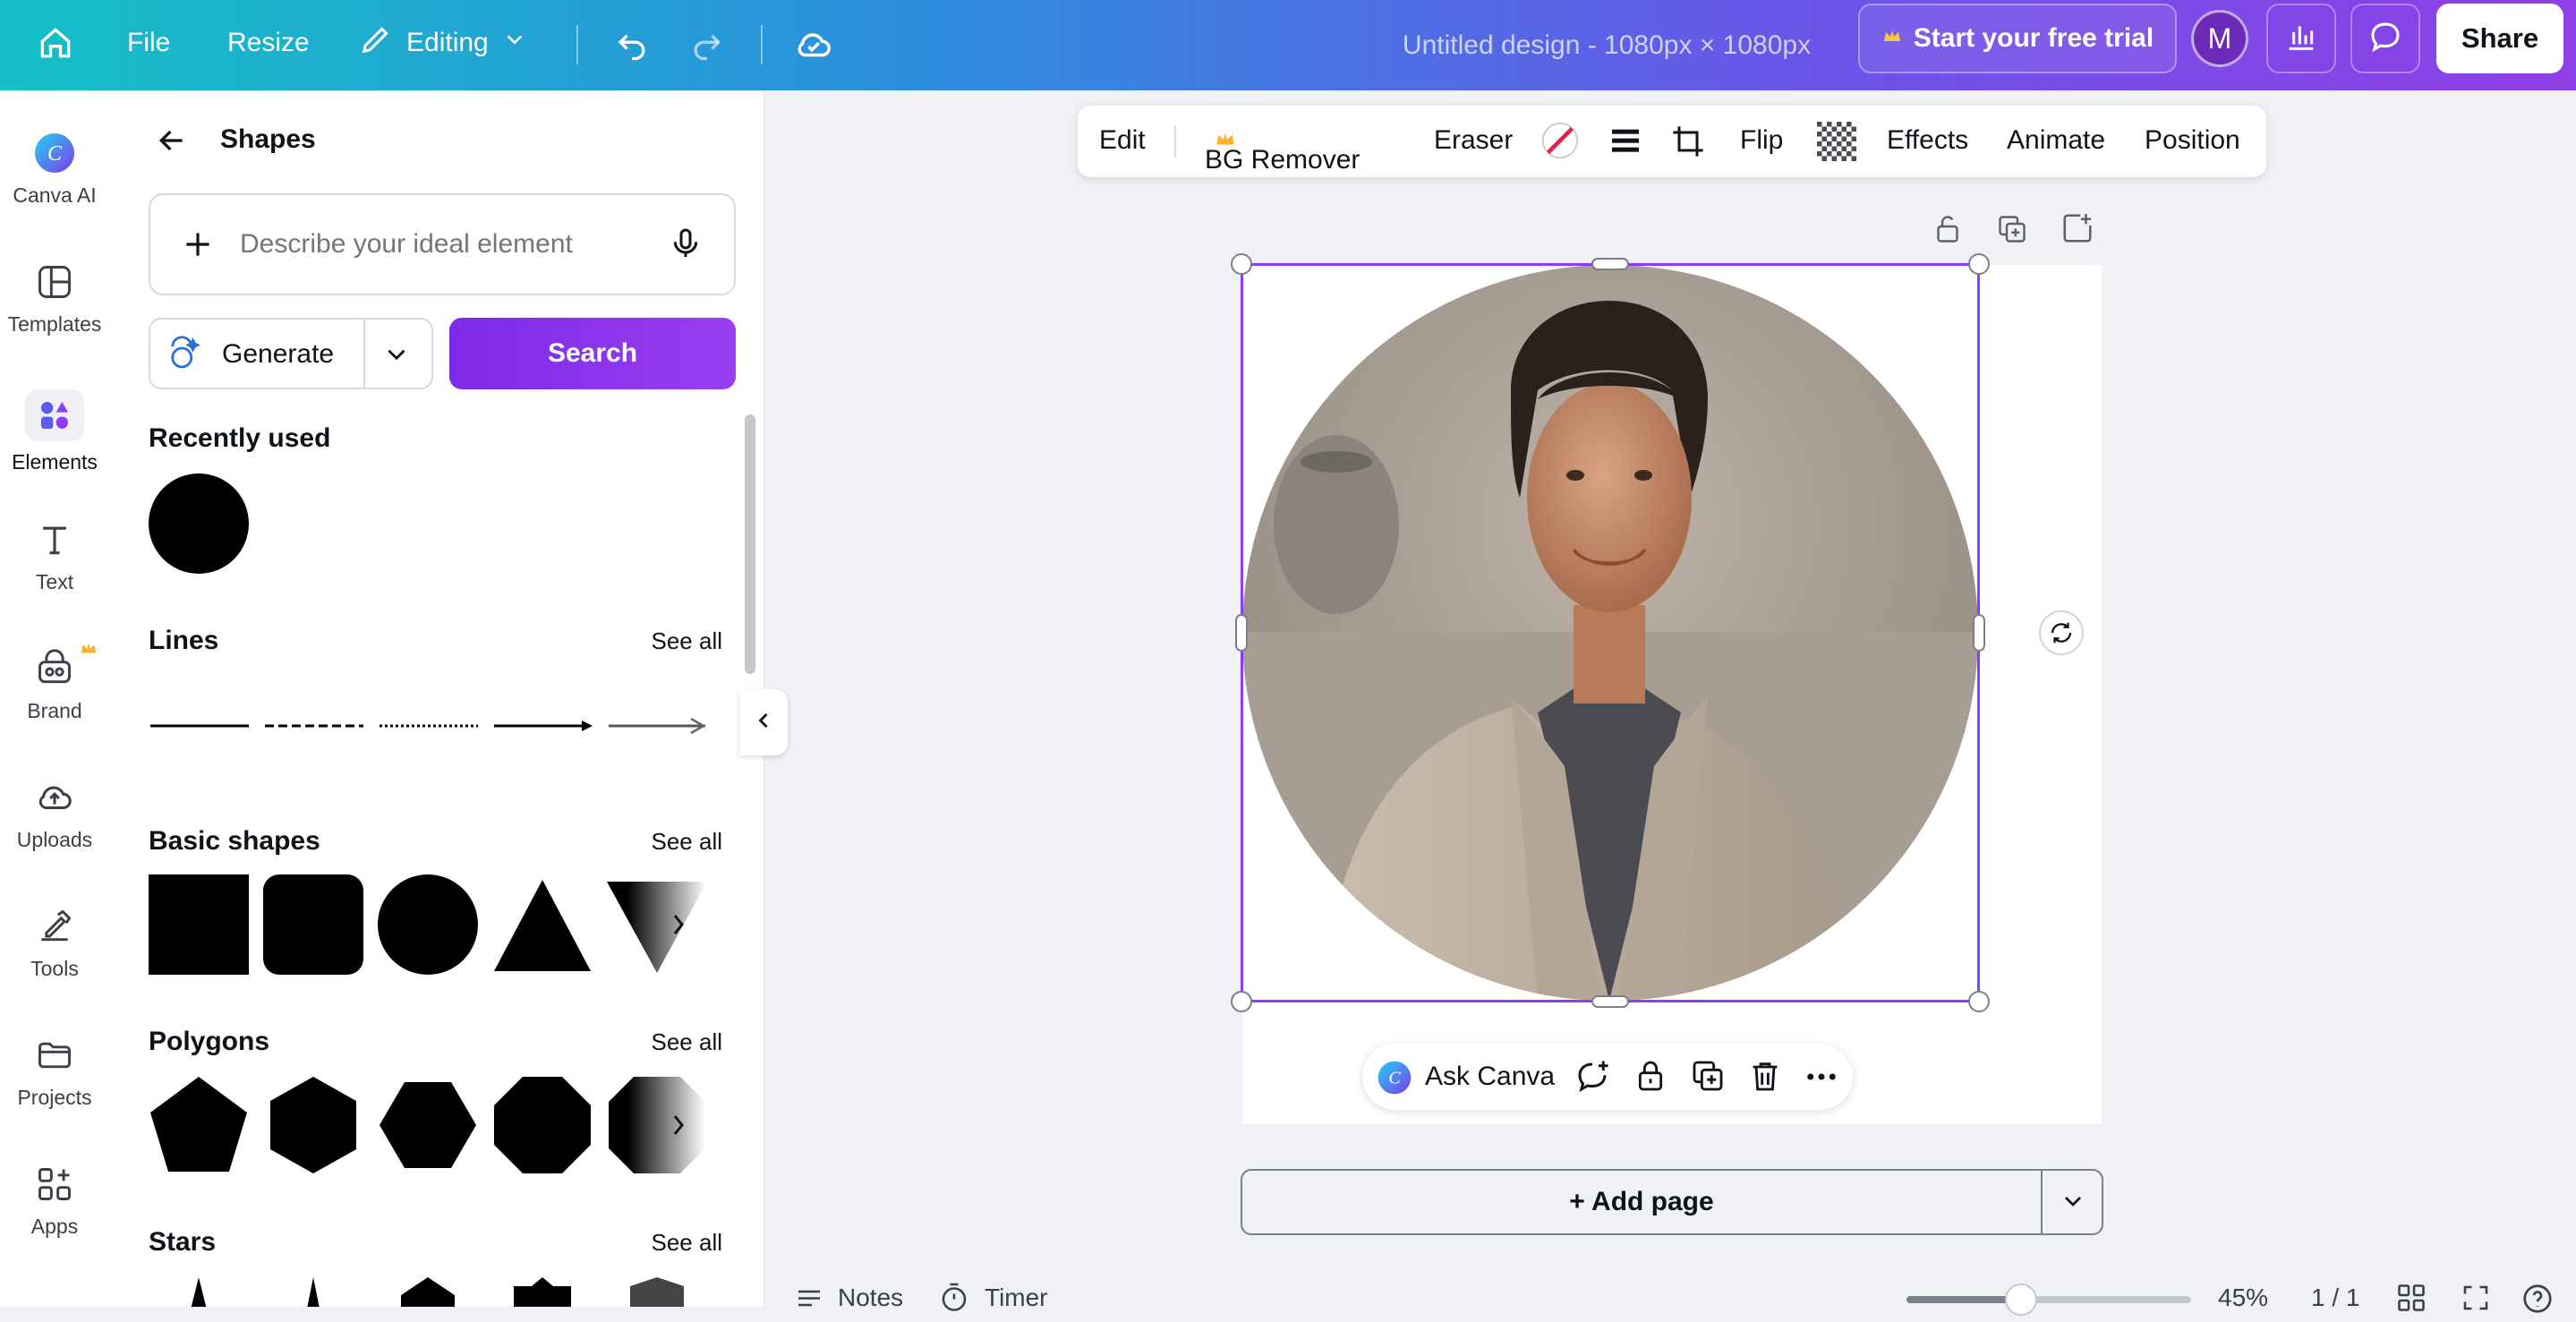  What do you see at coordinates (1836, 145) in the screenshot?
I see `transparency-button` at bounding box center [1836, 145].